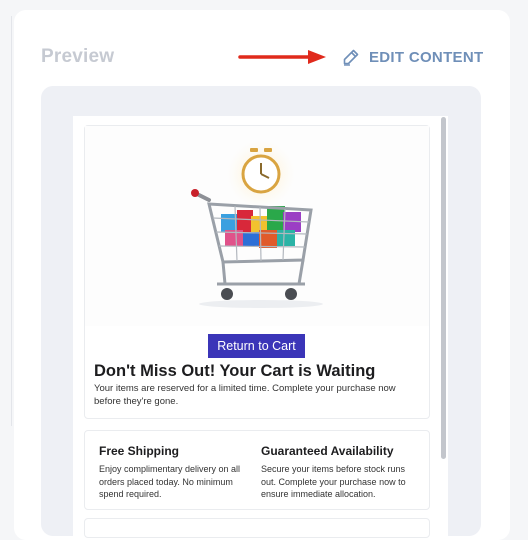 The height and width of the screenshot is (540, 528). What do you see at coordinates (257, 528) in the screenshot?
I see `next-section` at bounding box center [257, 528].